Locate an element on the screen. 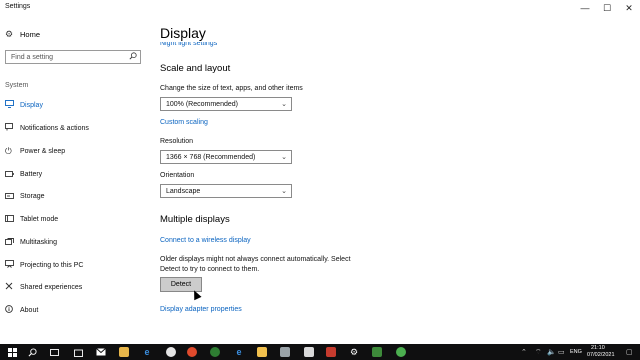 This screenshot has height=360, width=640. sidebar-item-projecting: Projecting to this PC is located at coordinates (75, 265).